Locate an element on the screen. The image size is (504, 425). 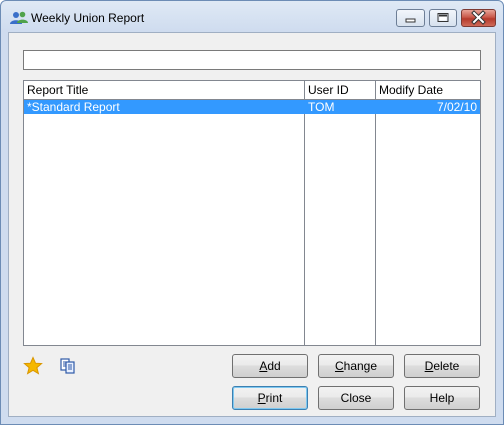
print-button: Print is located at coordinates (270, 398).